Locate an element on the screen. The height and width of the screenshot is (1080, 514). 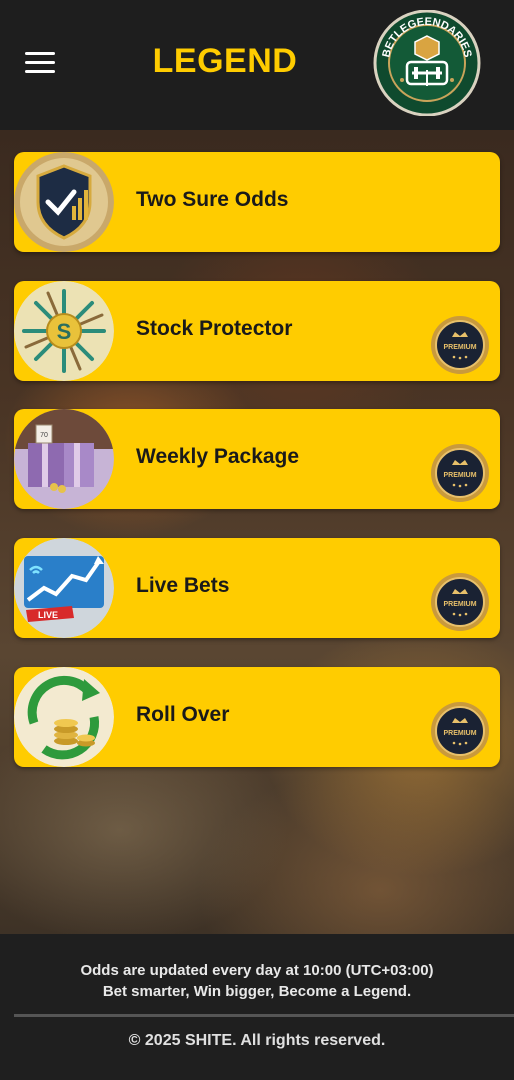
card-label: Weekly Package is located at coordinates (218, 456).